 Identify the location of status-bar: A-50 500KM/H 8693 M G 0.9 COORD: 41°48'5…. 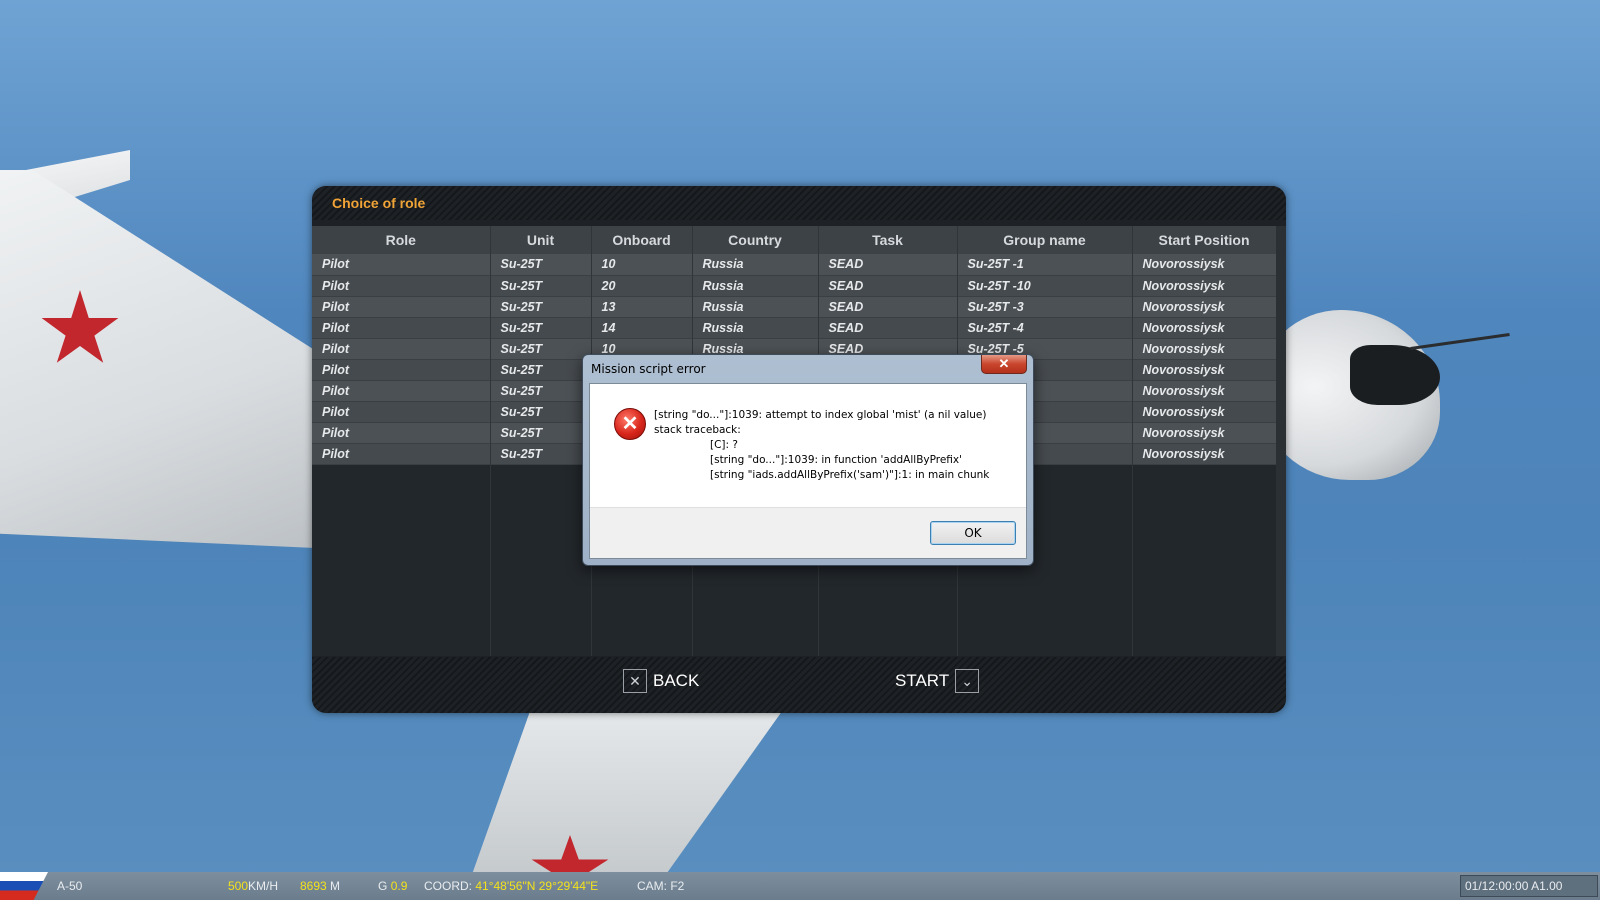
(800, 886).